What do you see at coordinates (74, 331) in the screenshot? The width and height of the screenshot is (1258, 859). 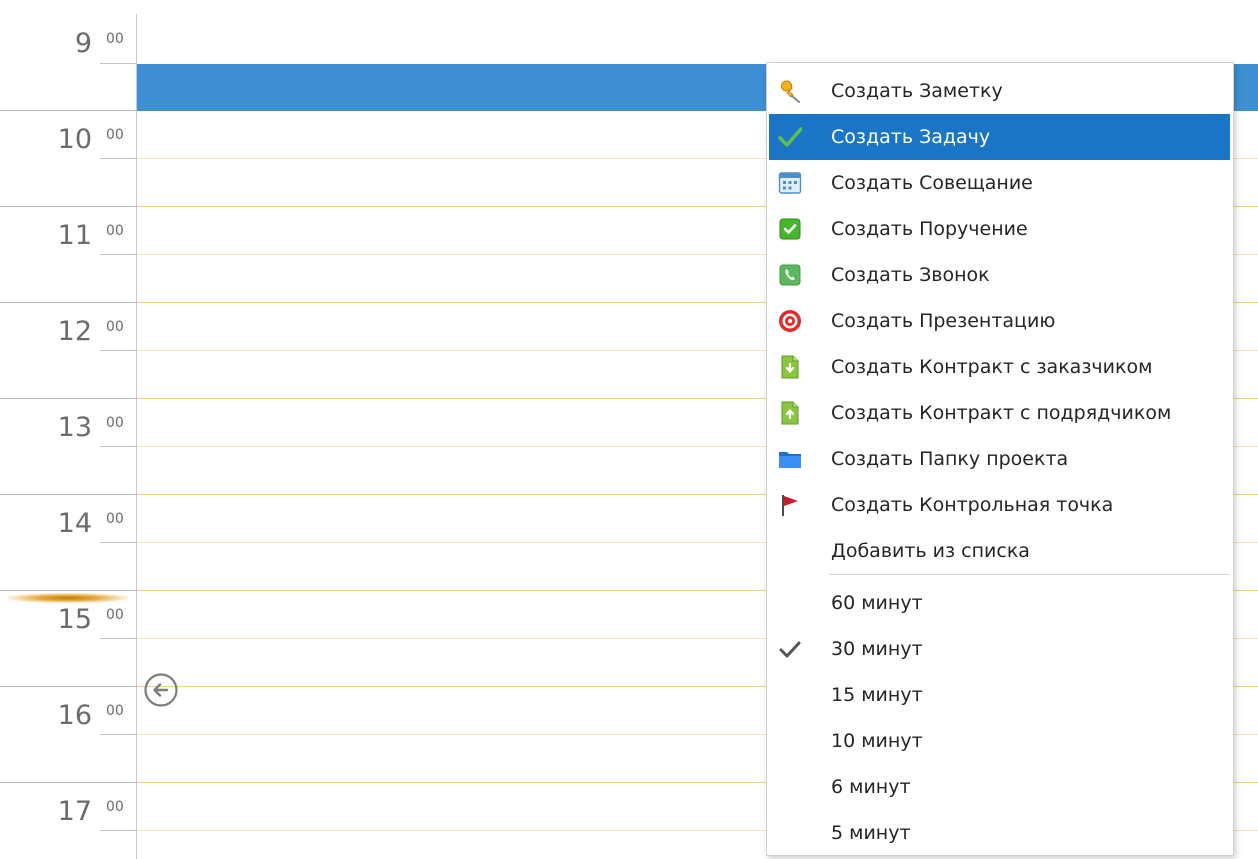 I see `hour-label: 12` at bounding box center [74, 331].